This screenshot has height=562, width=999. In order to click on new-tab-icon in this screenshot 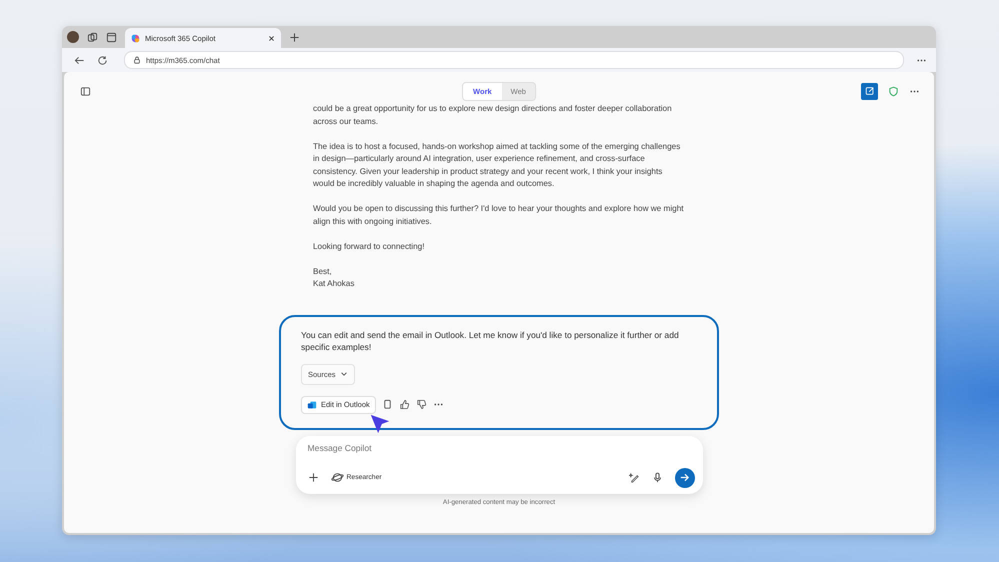, I will do `click(294, 37)`.